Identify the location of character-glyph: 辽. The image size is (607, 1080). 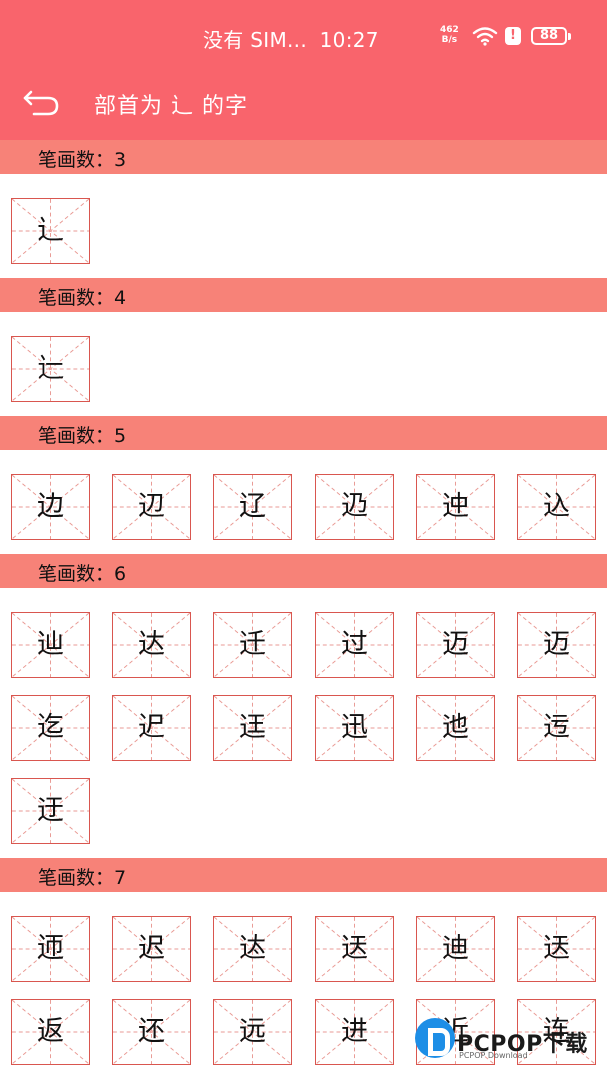
(252, 506).